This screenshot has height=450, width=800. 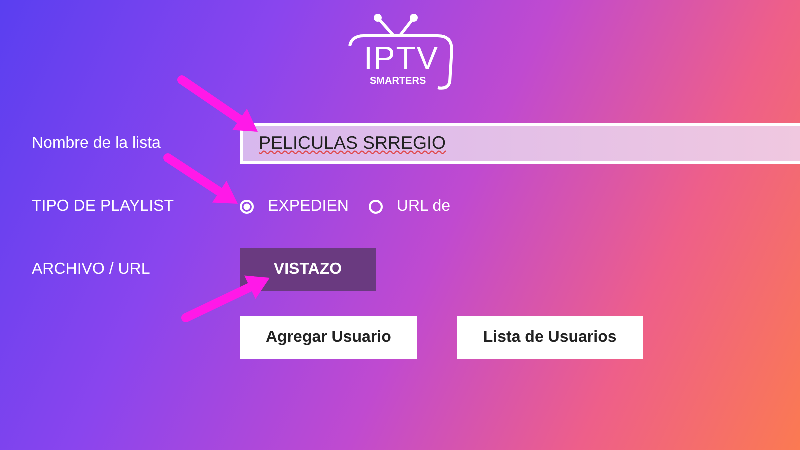 I want to click on radio-label: EXPEDIEN, so click(x=308, y=207).